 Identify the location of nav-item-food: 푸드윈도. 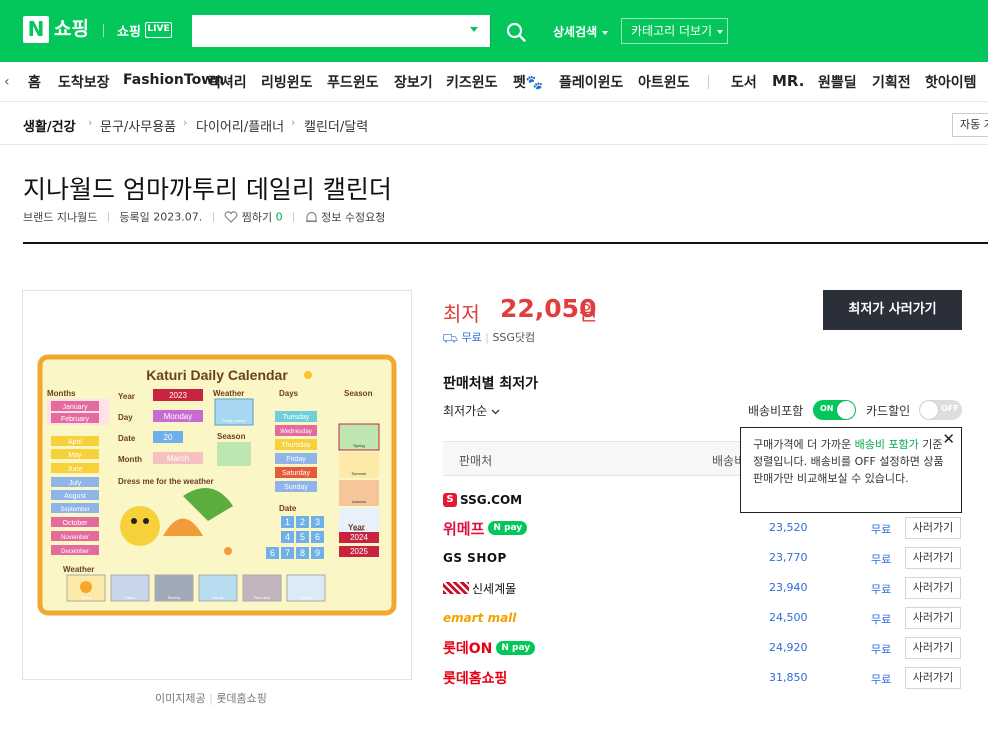
(353, 82).